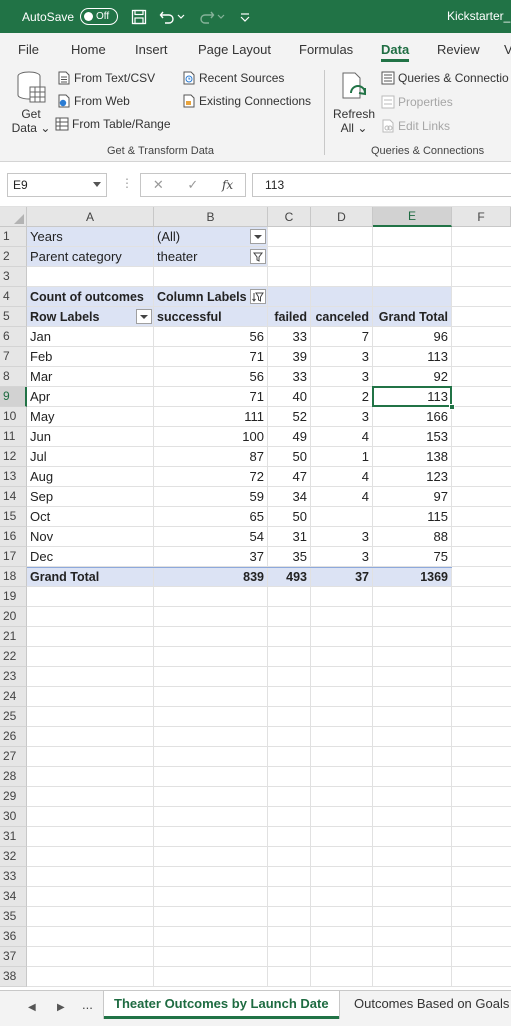 This screenshot has width=511, height=1026. Describe the element at coordinates (258, 296) in the screenshot. I see `column-labels-filter-dropdown` at that location.